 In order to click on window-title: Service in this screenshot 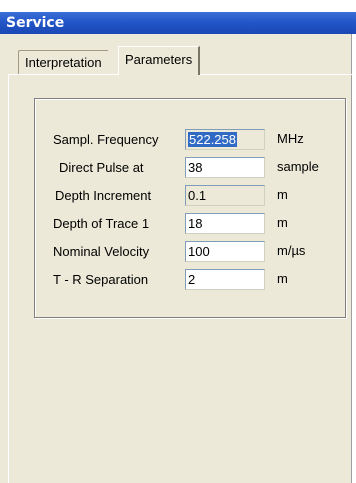, I will do `click(35, 23)`.